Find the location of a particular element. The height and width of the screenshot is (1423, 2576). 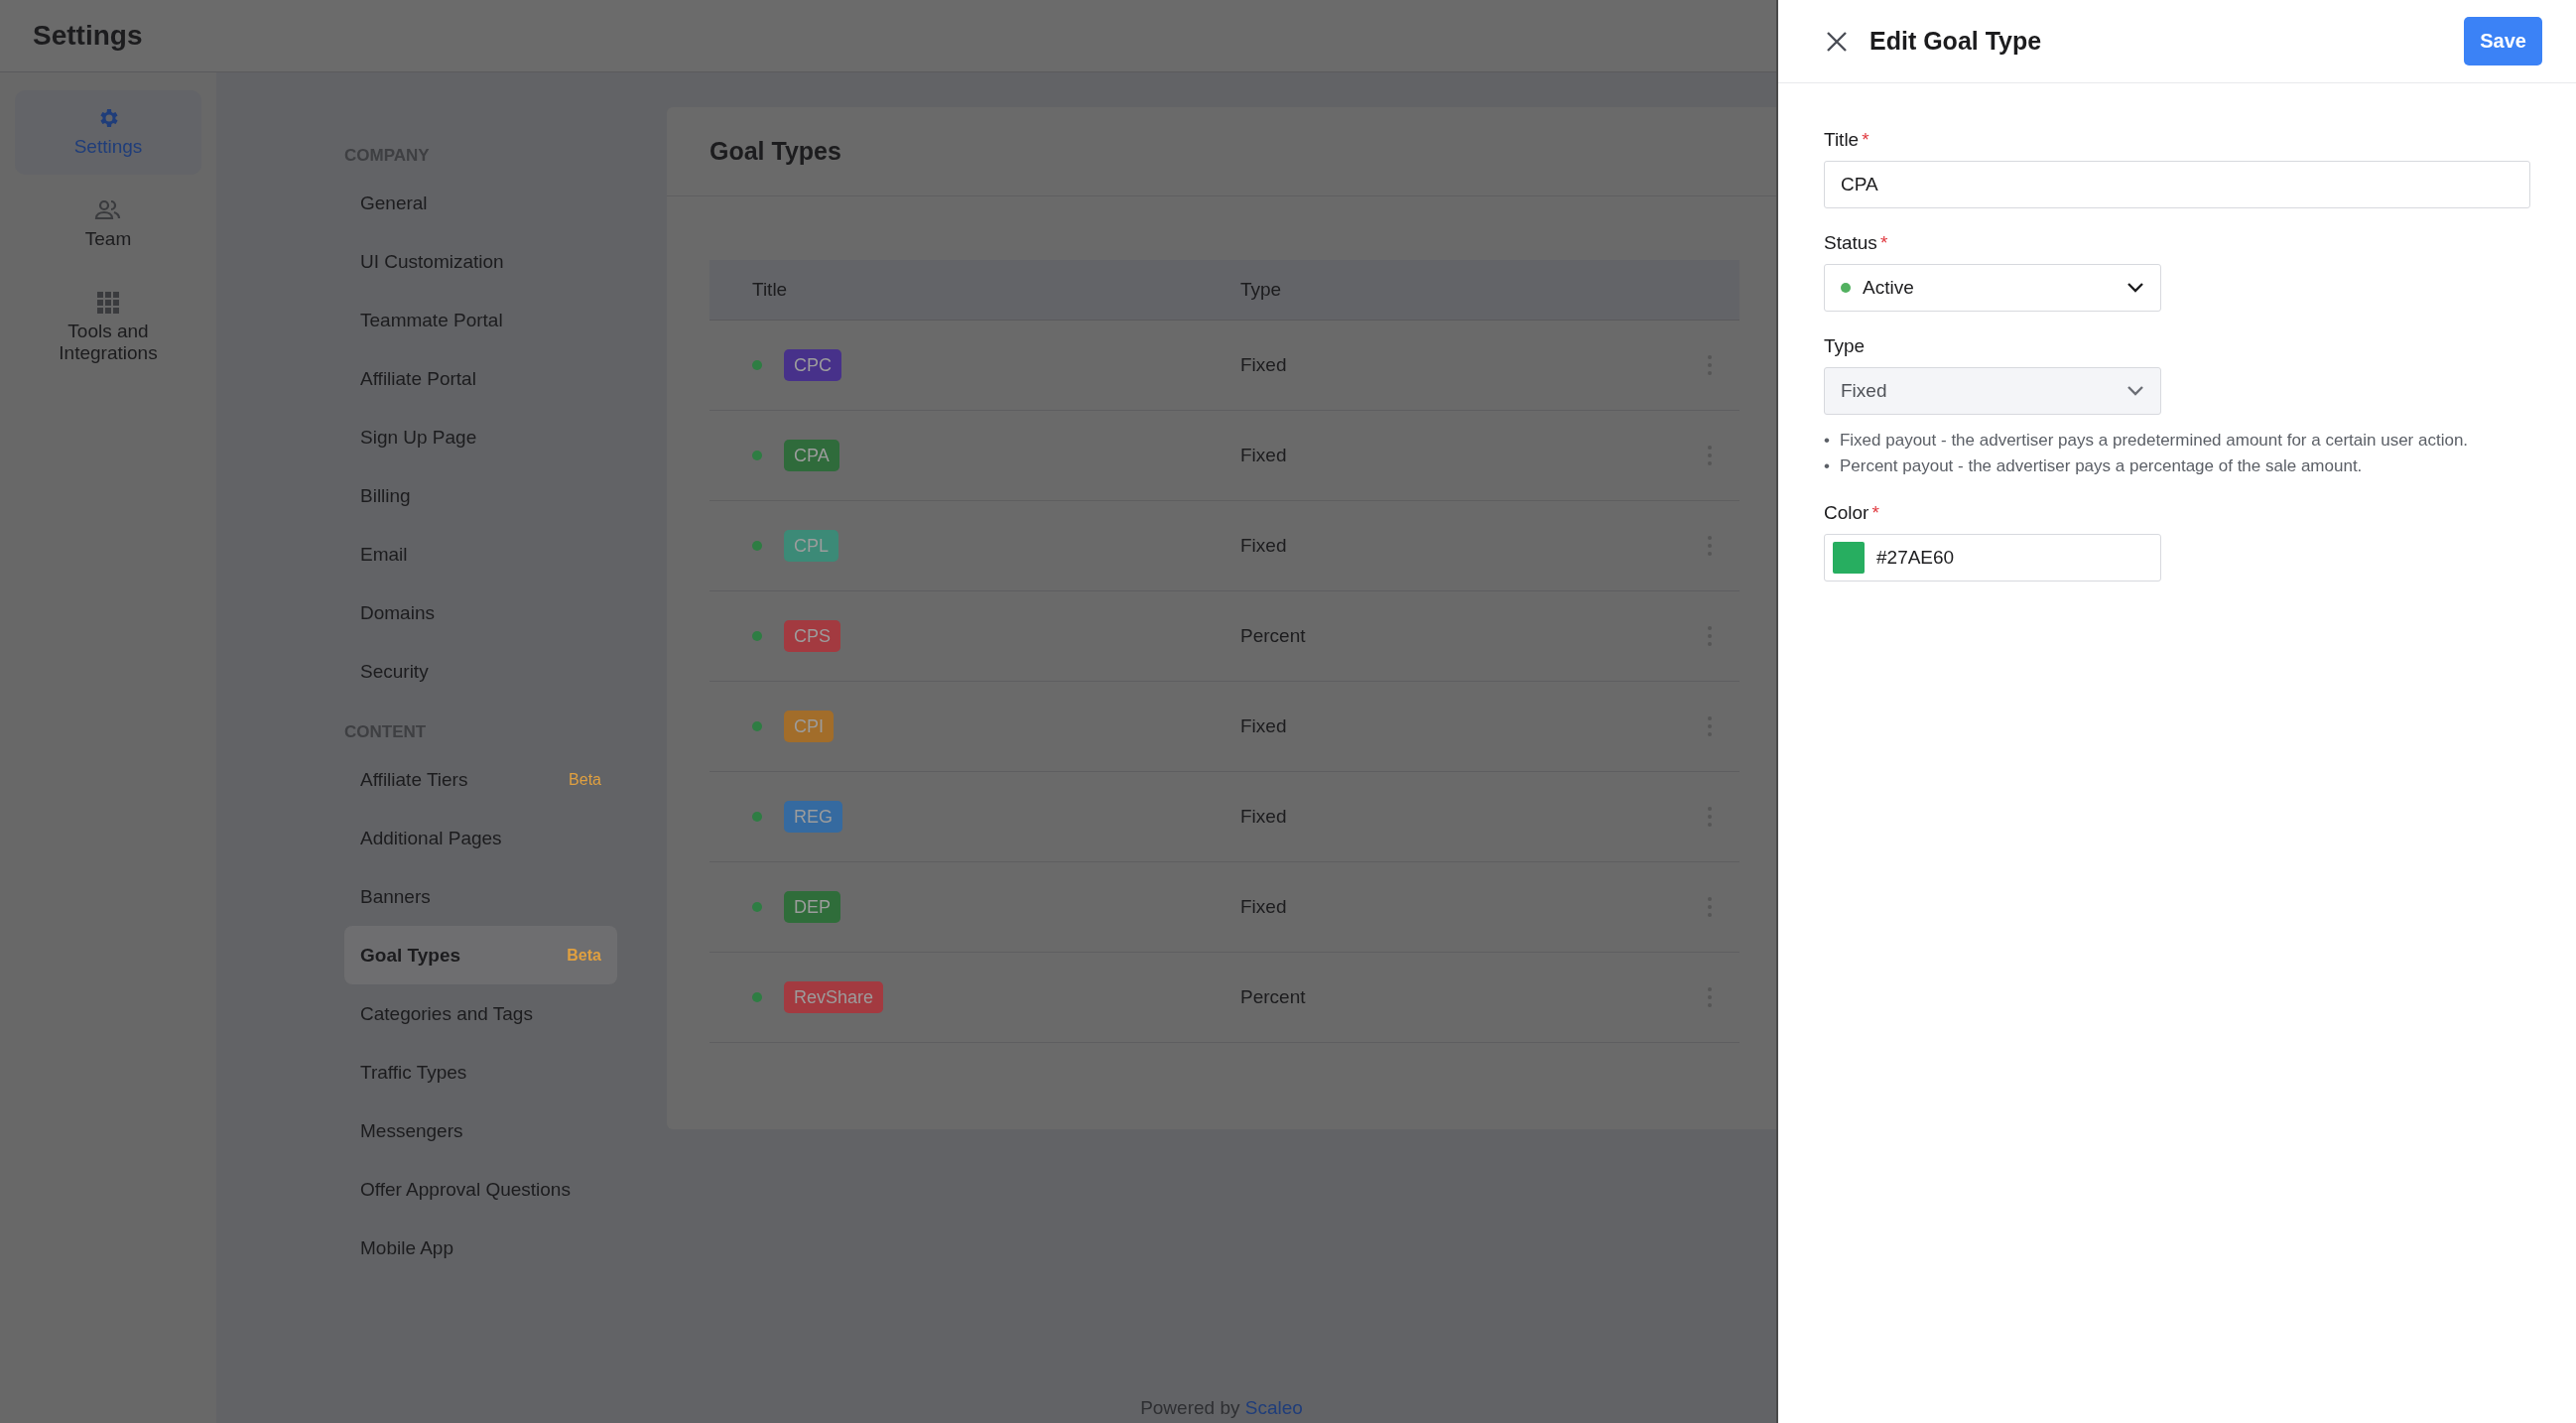

status-select: Active is located at coordinates (1993, 288).